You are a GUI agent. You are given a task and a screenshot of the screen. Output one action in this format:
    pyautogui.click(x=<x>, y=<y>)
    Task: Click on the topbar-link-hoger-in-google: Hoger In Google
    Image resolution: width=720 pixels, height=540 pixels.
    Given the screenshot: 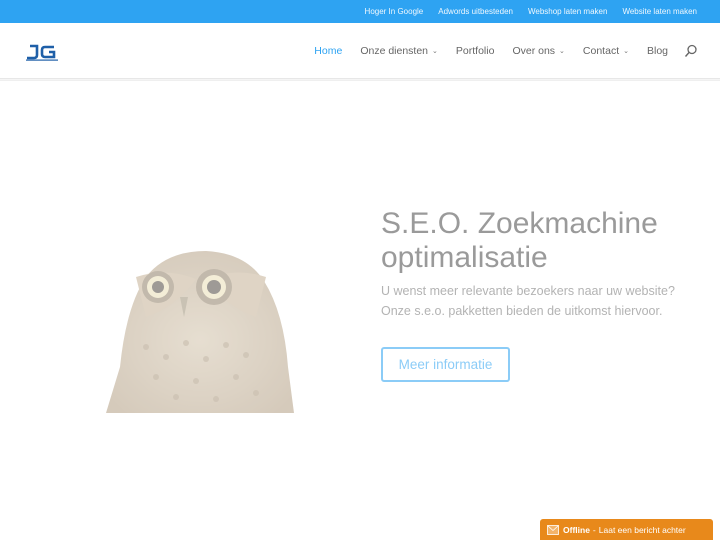 What is the action you would take?
    pyautogui.click(x=394, y=11)
    